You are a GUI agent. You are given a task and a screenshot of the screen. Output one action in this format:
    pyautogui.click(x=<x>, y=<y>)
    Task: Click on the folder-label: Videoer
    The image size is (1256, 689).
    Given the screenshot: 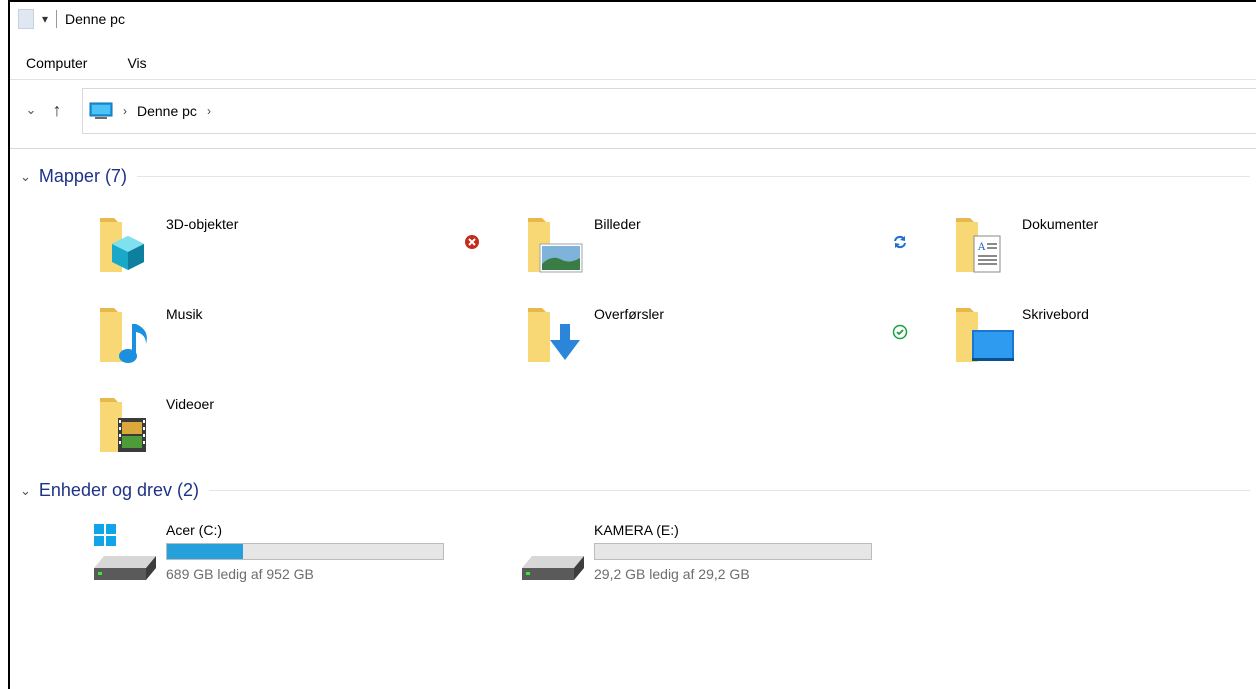 What is the action you would take?
    pyautogui.click(x=190, y=404)
    